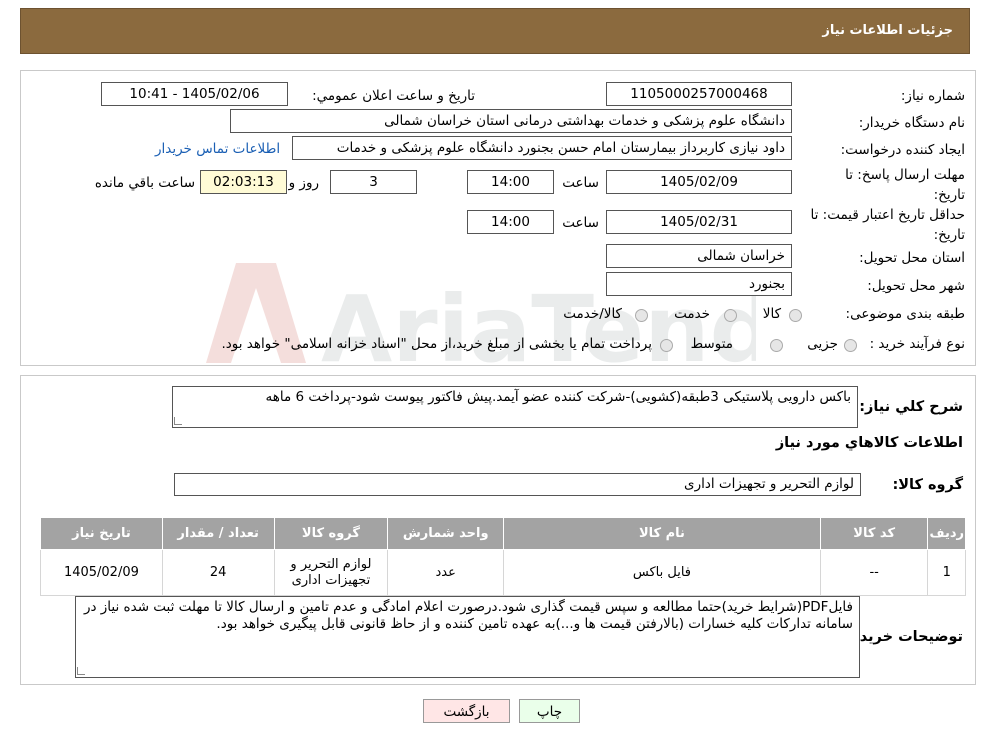  What do you see at coordinates (517, 484) in the screenshot?
I see `goods-group-field: لوازم التحریر و تجهیزات اداری` at bounding box center [517, 484].